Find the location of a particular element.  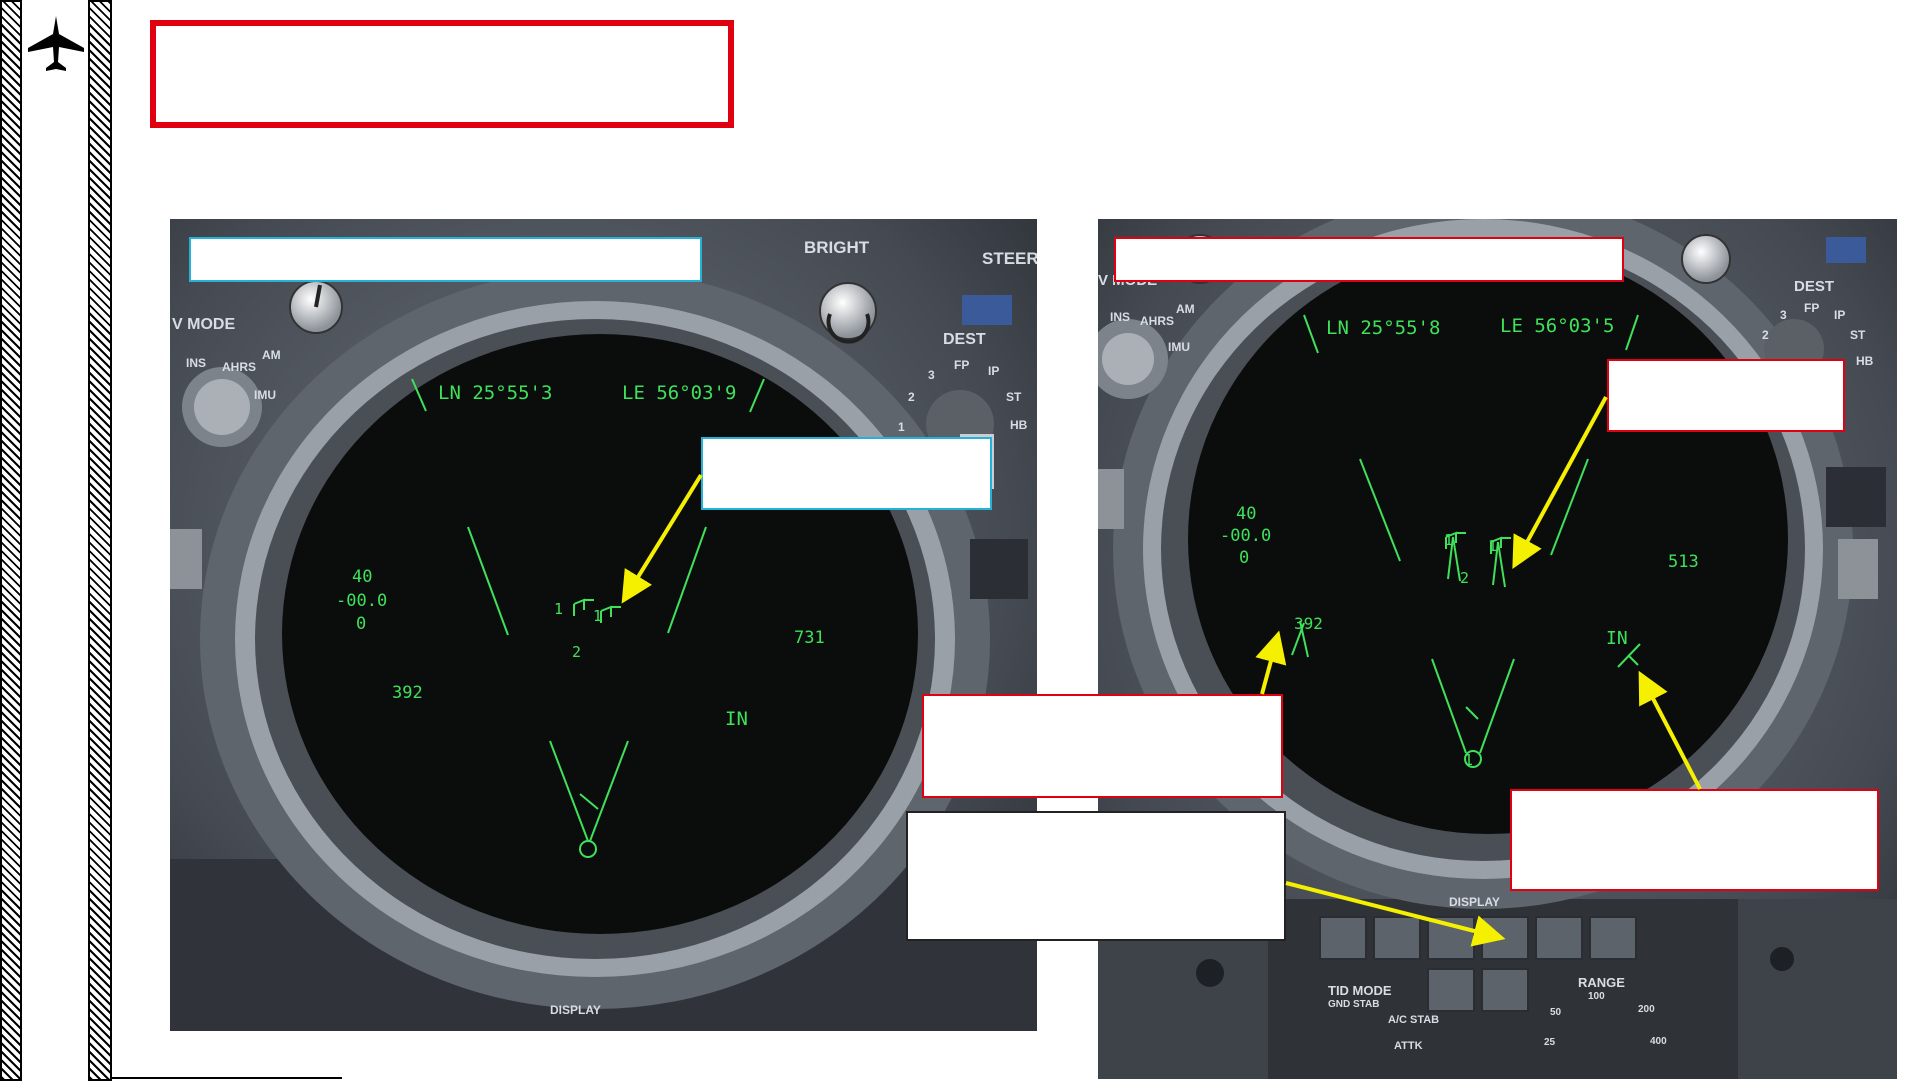

arrow-right-display is located at coordinates (1395, 914).